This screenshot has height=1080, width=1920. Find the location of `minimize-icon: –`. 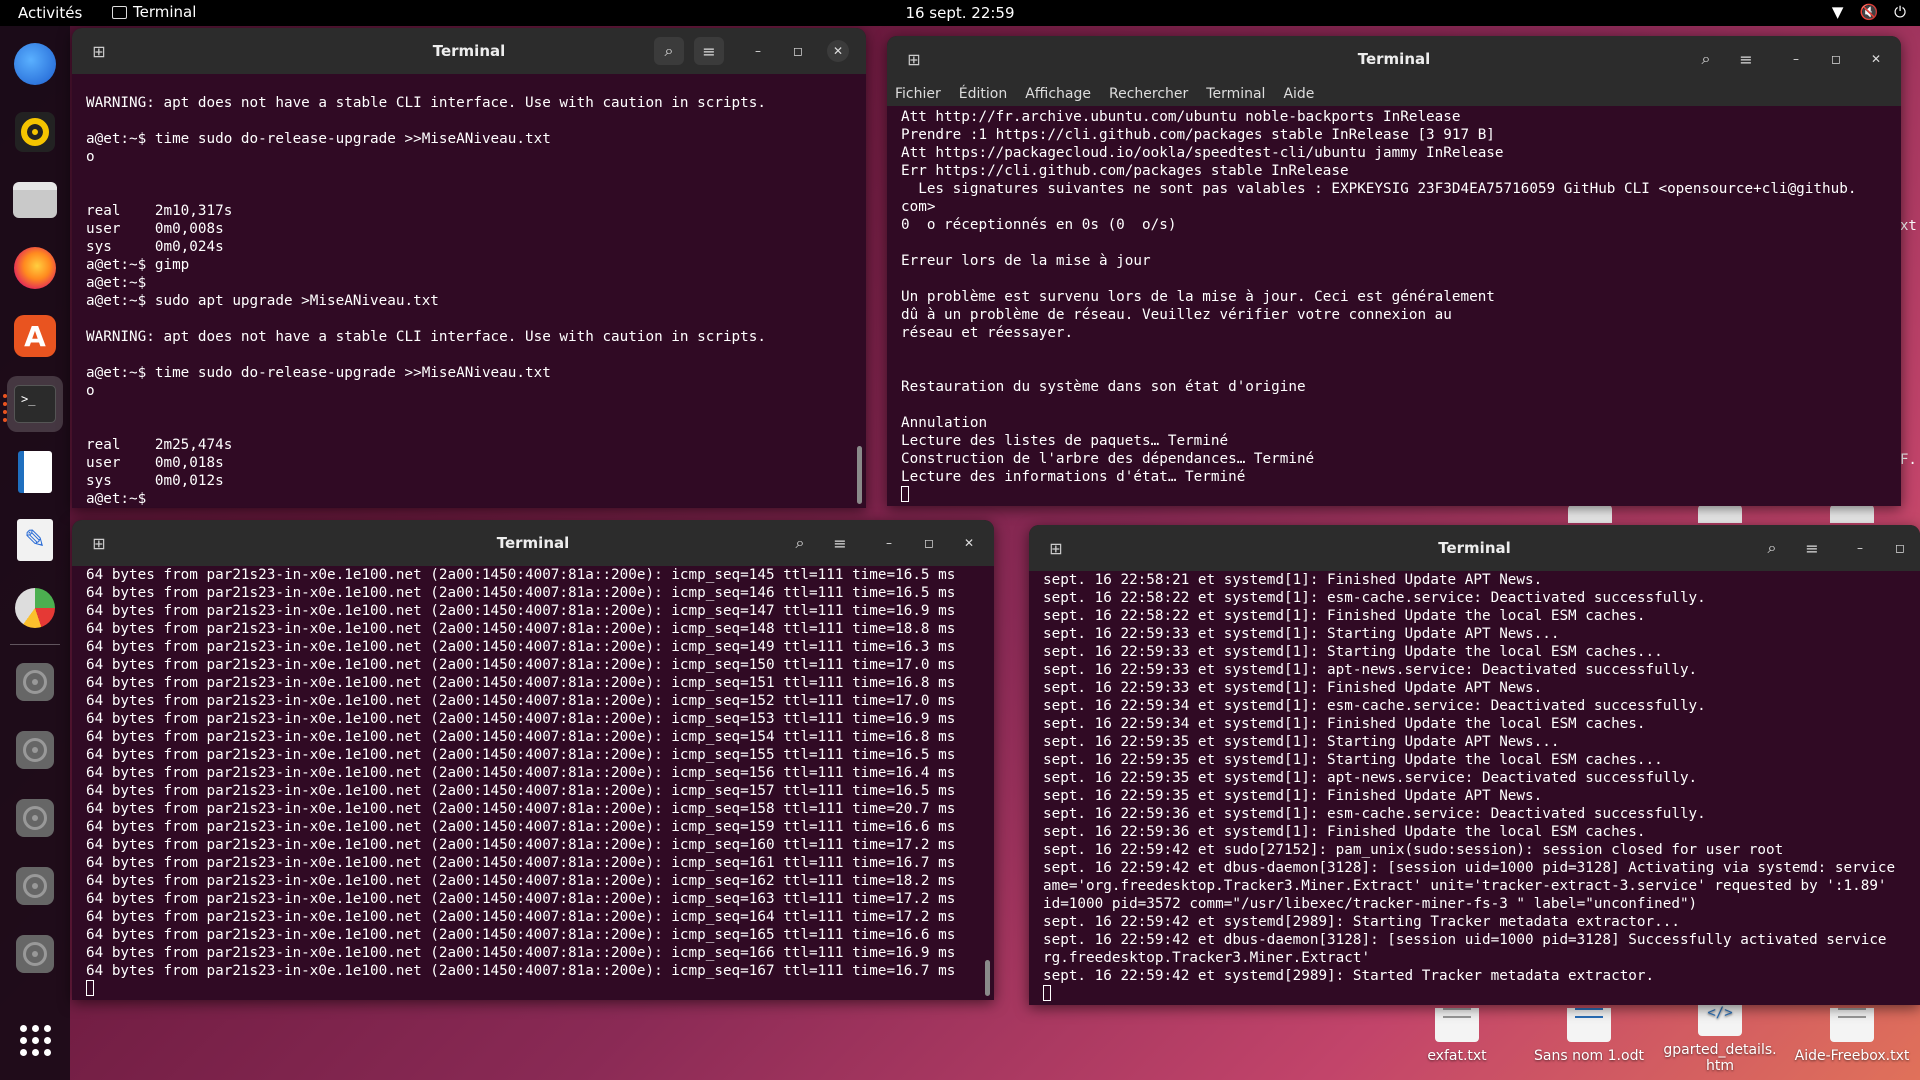

minimize-icon: – is located at coordinates (758, 51).